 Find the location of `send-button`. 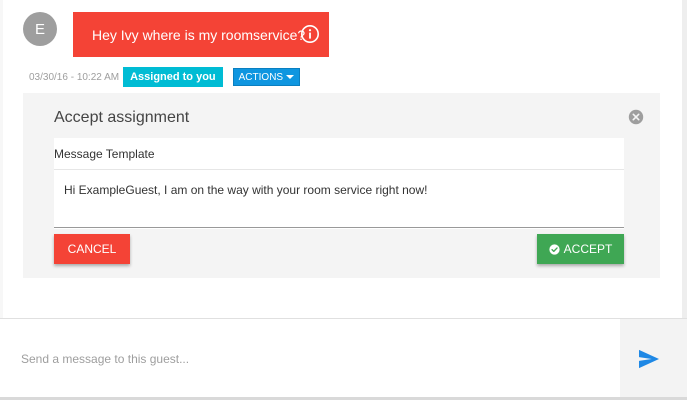

send-button is located at coordinates (653, 358).